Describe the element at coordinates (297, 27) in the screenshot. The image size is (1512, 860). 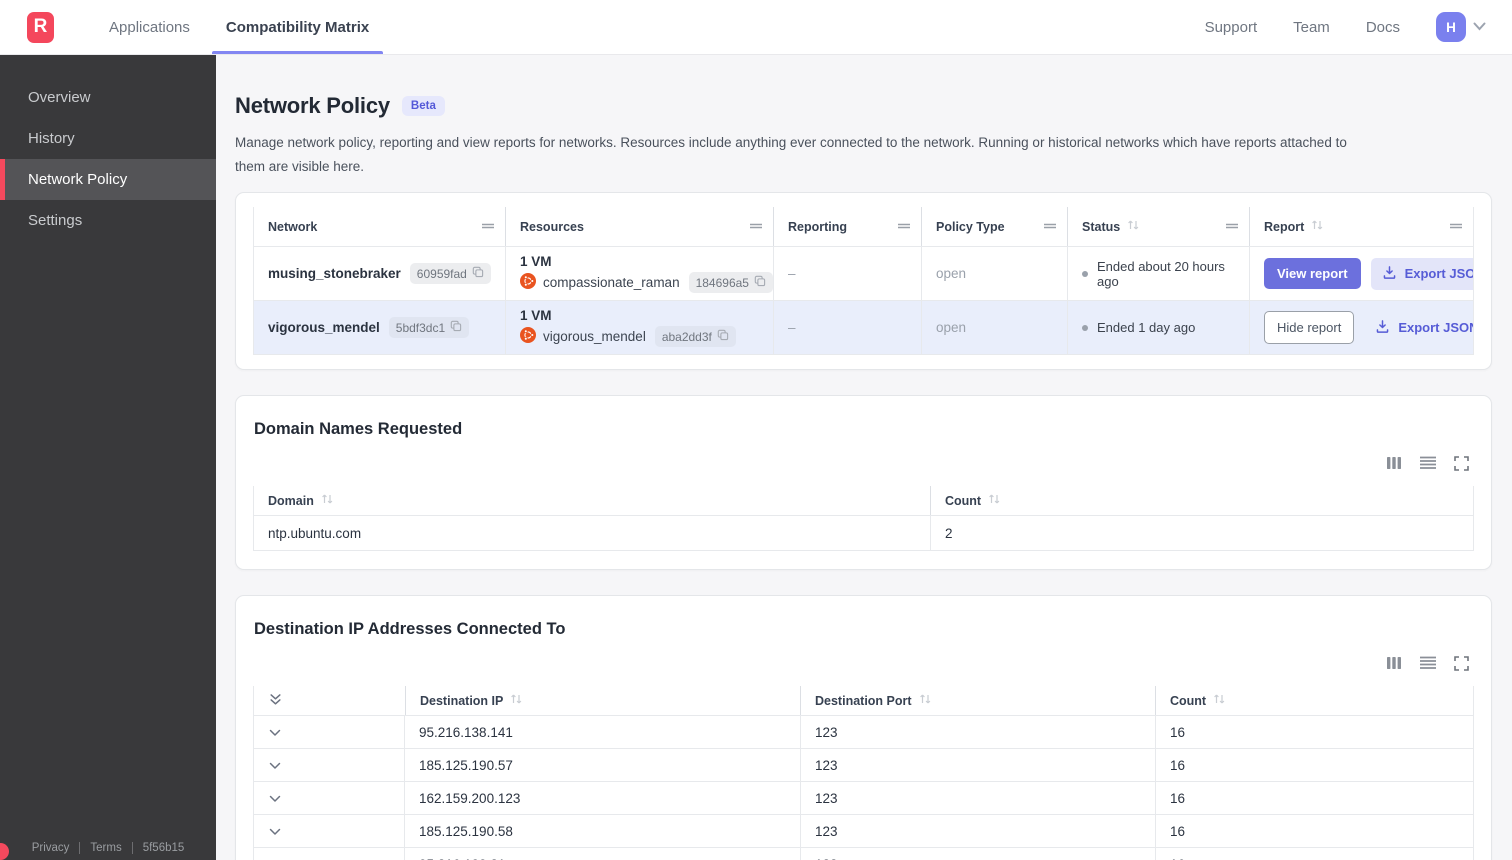
I see `tab-compatibility-matrix: Compatibility Matrix` at that location.